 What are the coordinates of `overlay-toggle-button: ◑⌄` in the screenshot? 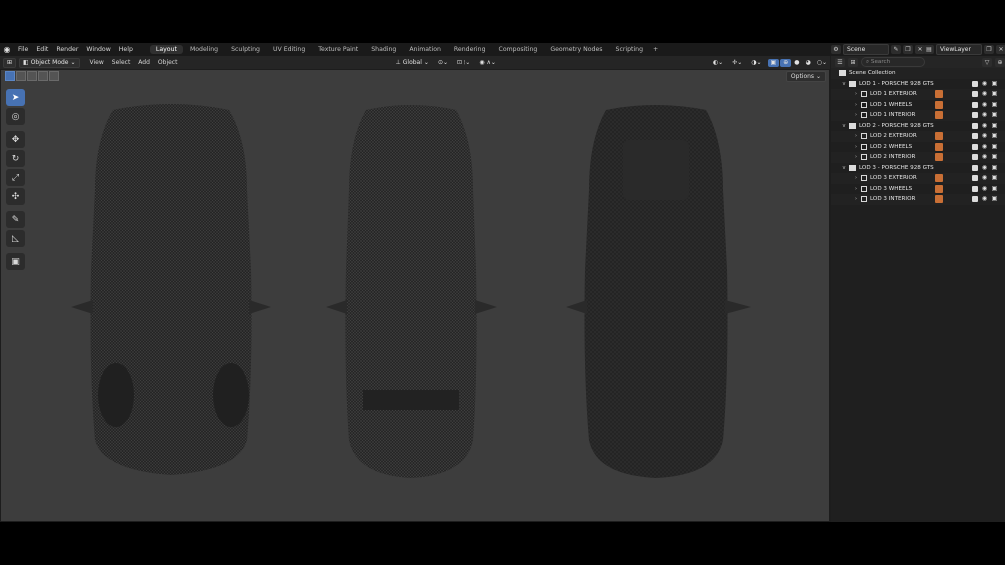 It's located at (756, 63).